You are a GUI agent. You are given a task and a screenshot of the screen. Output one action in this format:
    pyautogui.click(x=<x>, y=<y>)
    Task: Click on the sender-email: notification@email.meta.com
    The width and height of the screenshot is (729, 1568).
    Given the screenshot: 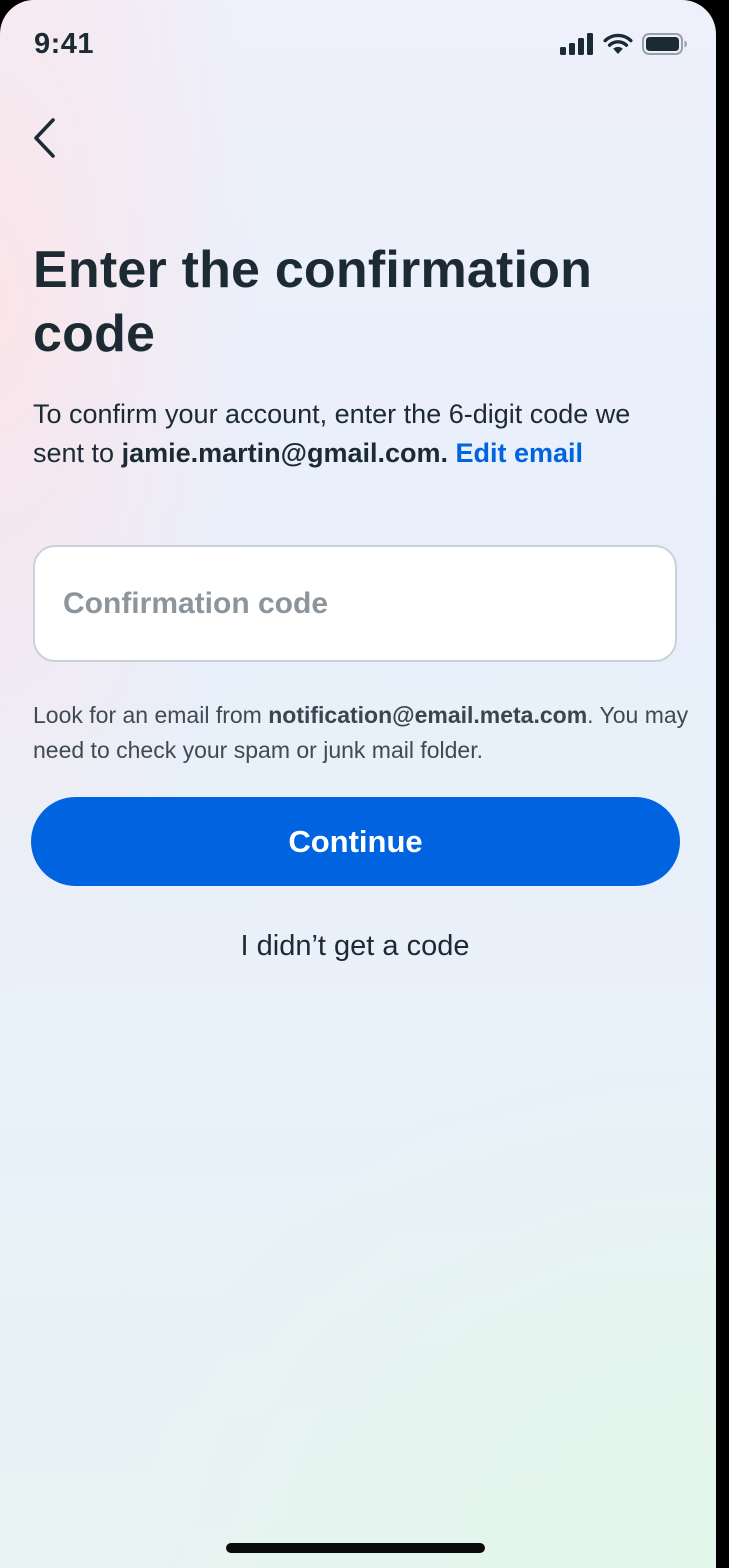 What is the action you would take?
    pyautogui.click(x=428, y=715)
    